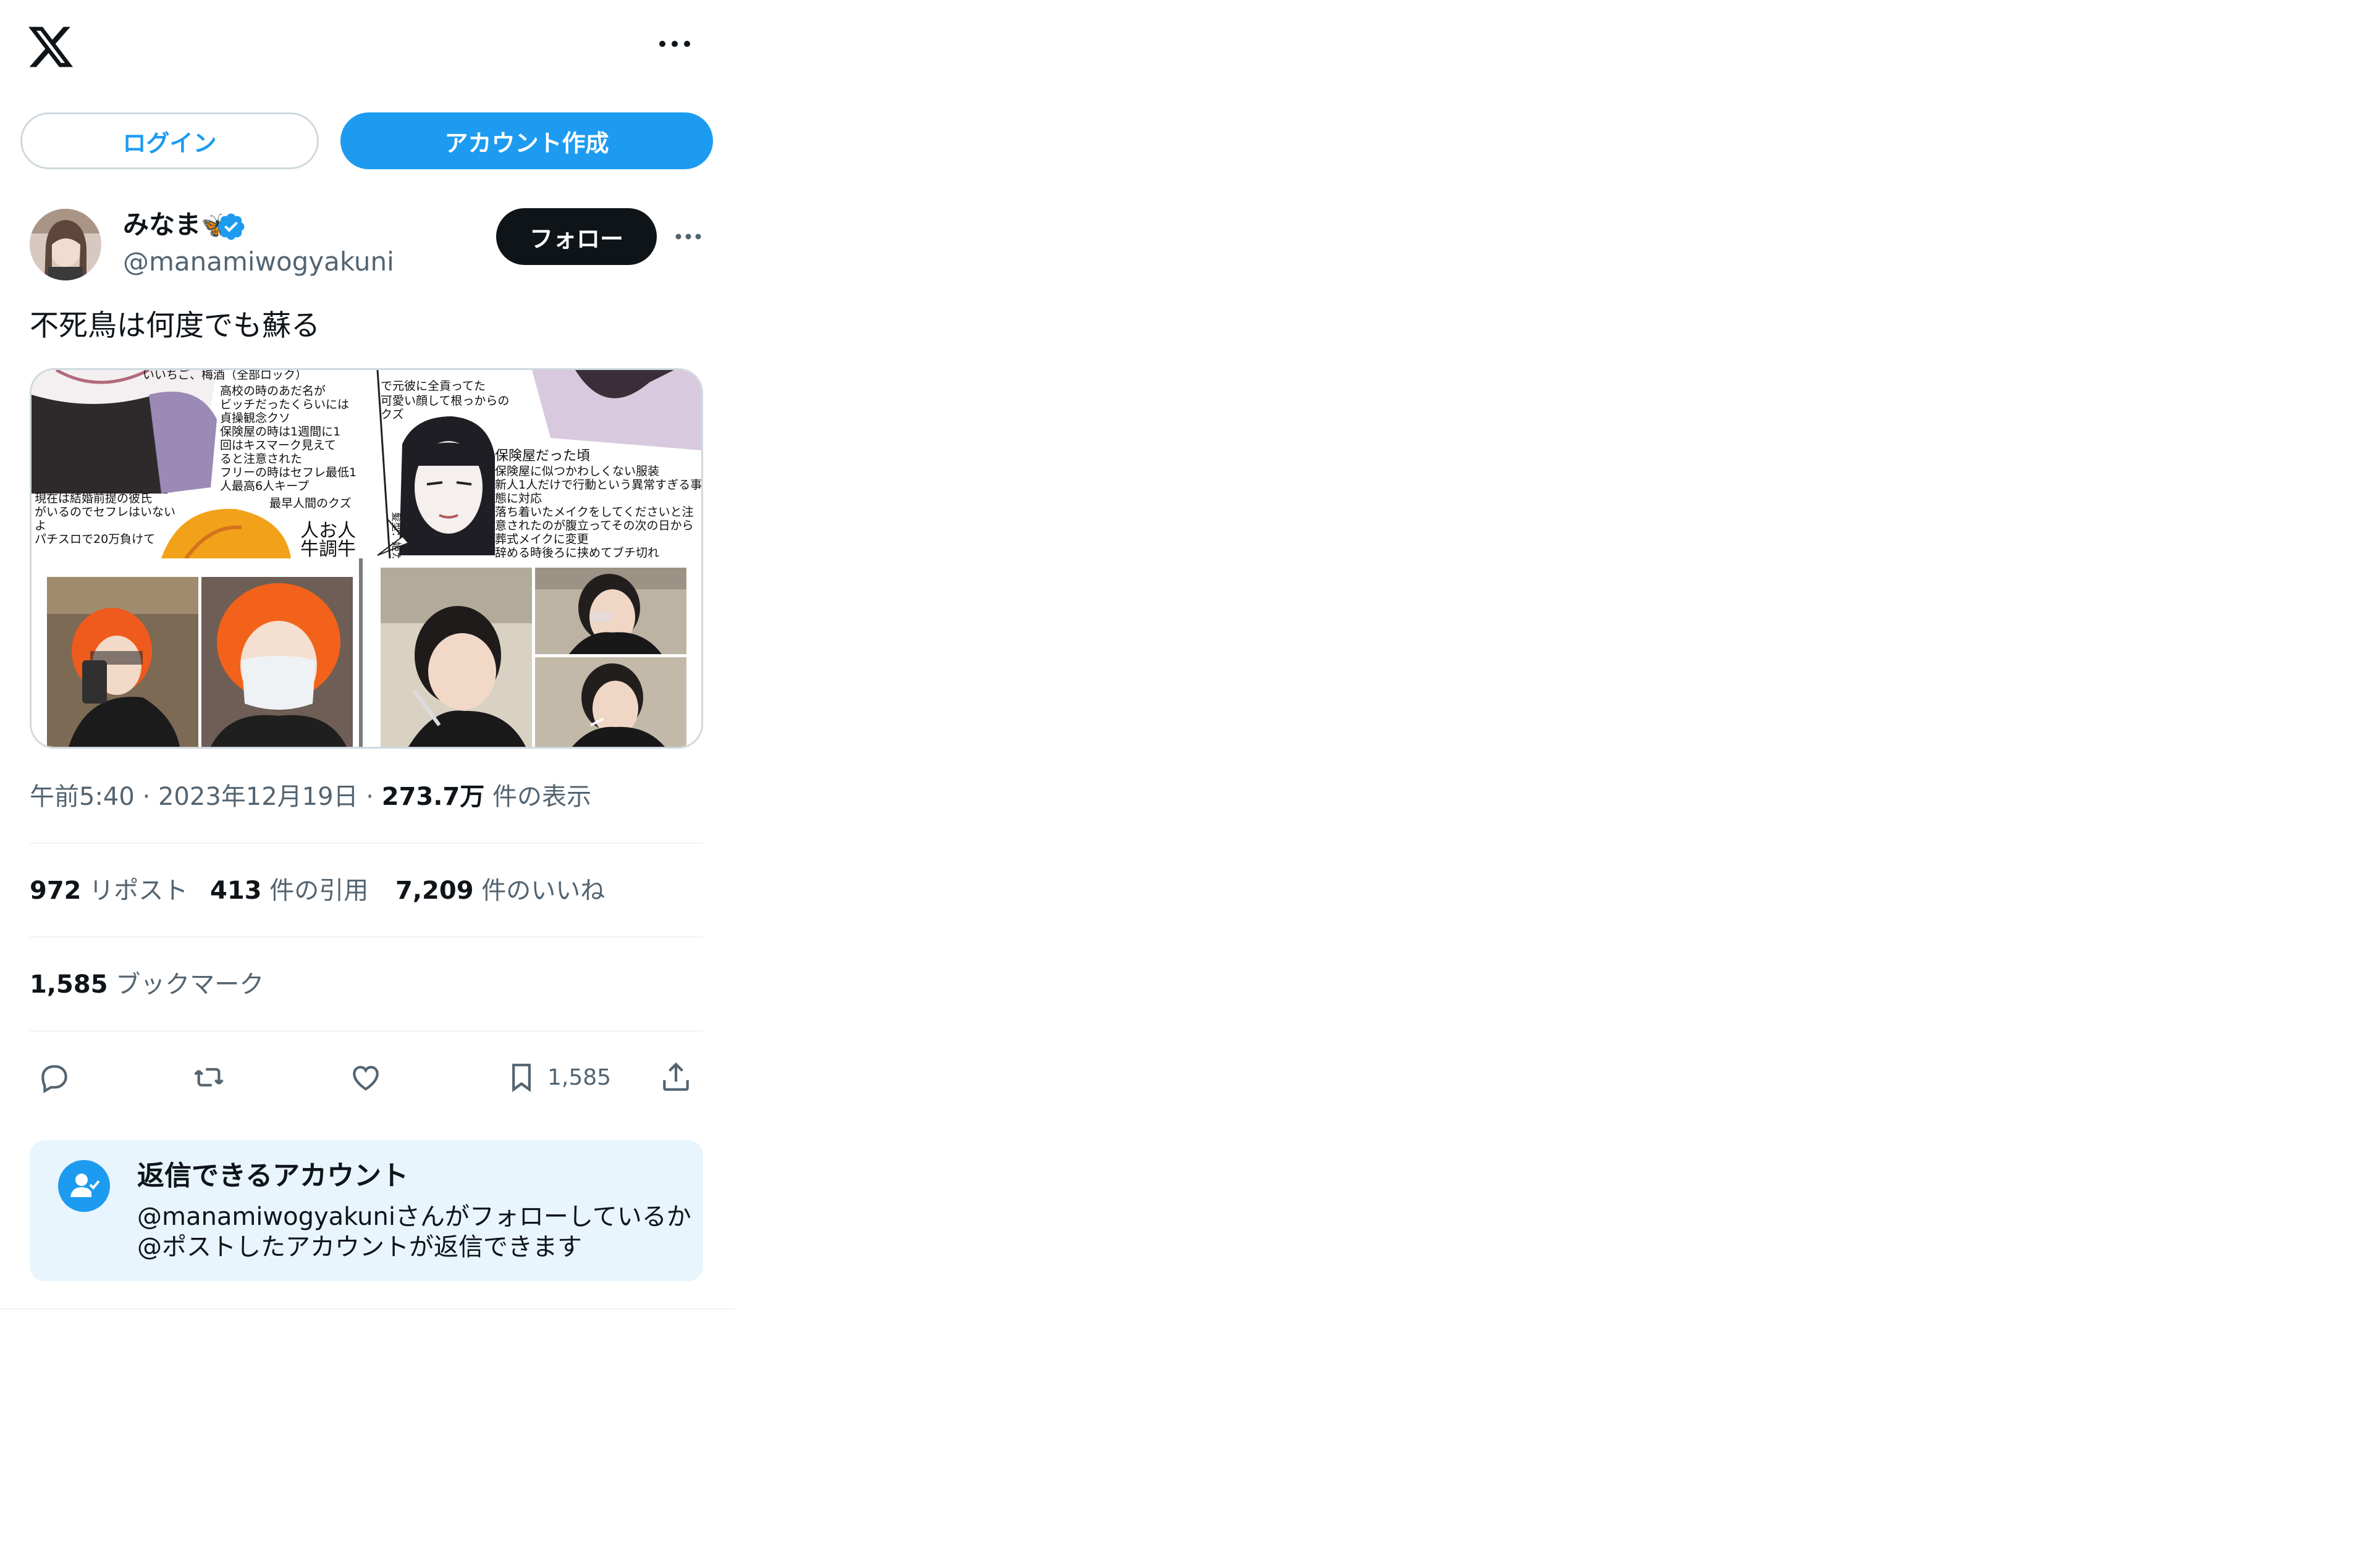  I want to click on views-label: 件の表示, so click(541, 797).